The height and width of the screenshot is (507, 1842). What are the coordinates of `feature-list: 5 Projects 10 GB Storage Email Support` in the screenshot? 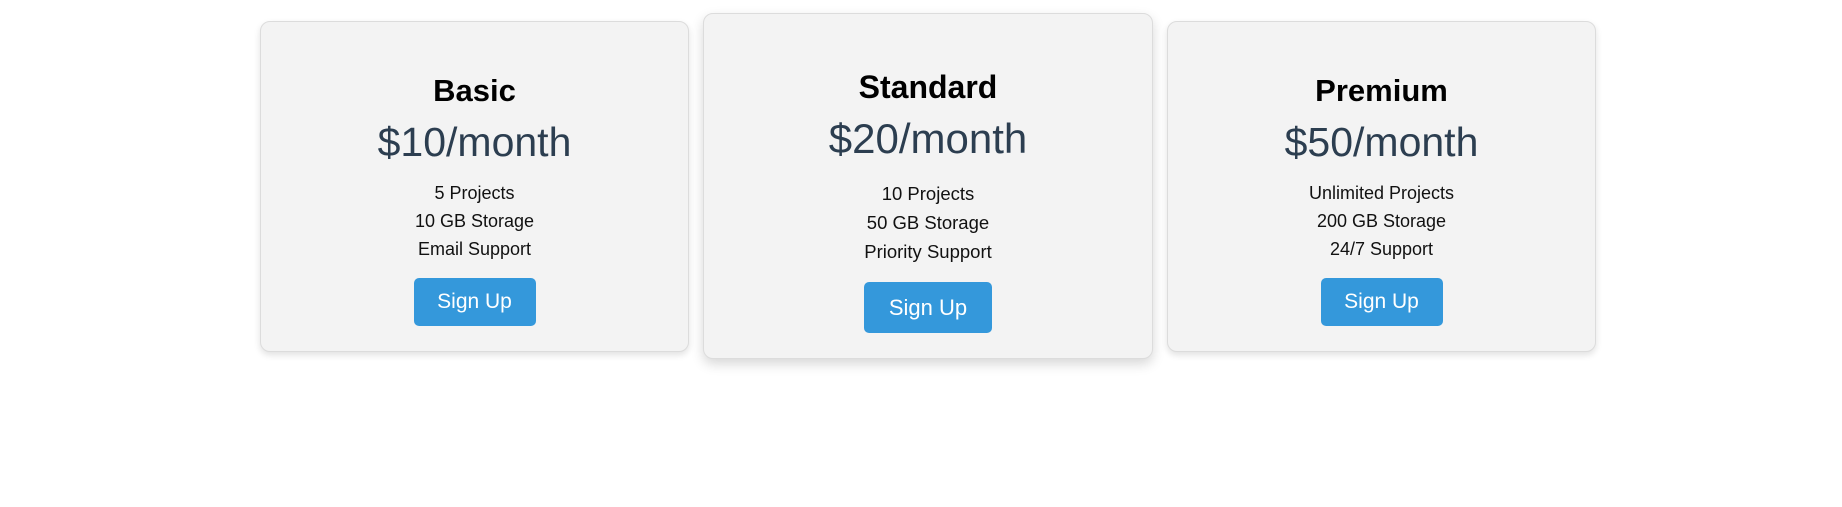 It's located at (474, 221).